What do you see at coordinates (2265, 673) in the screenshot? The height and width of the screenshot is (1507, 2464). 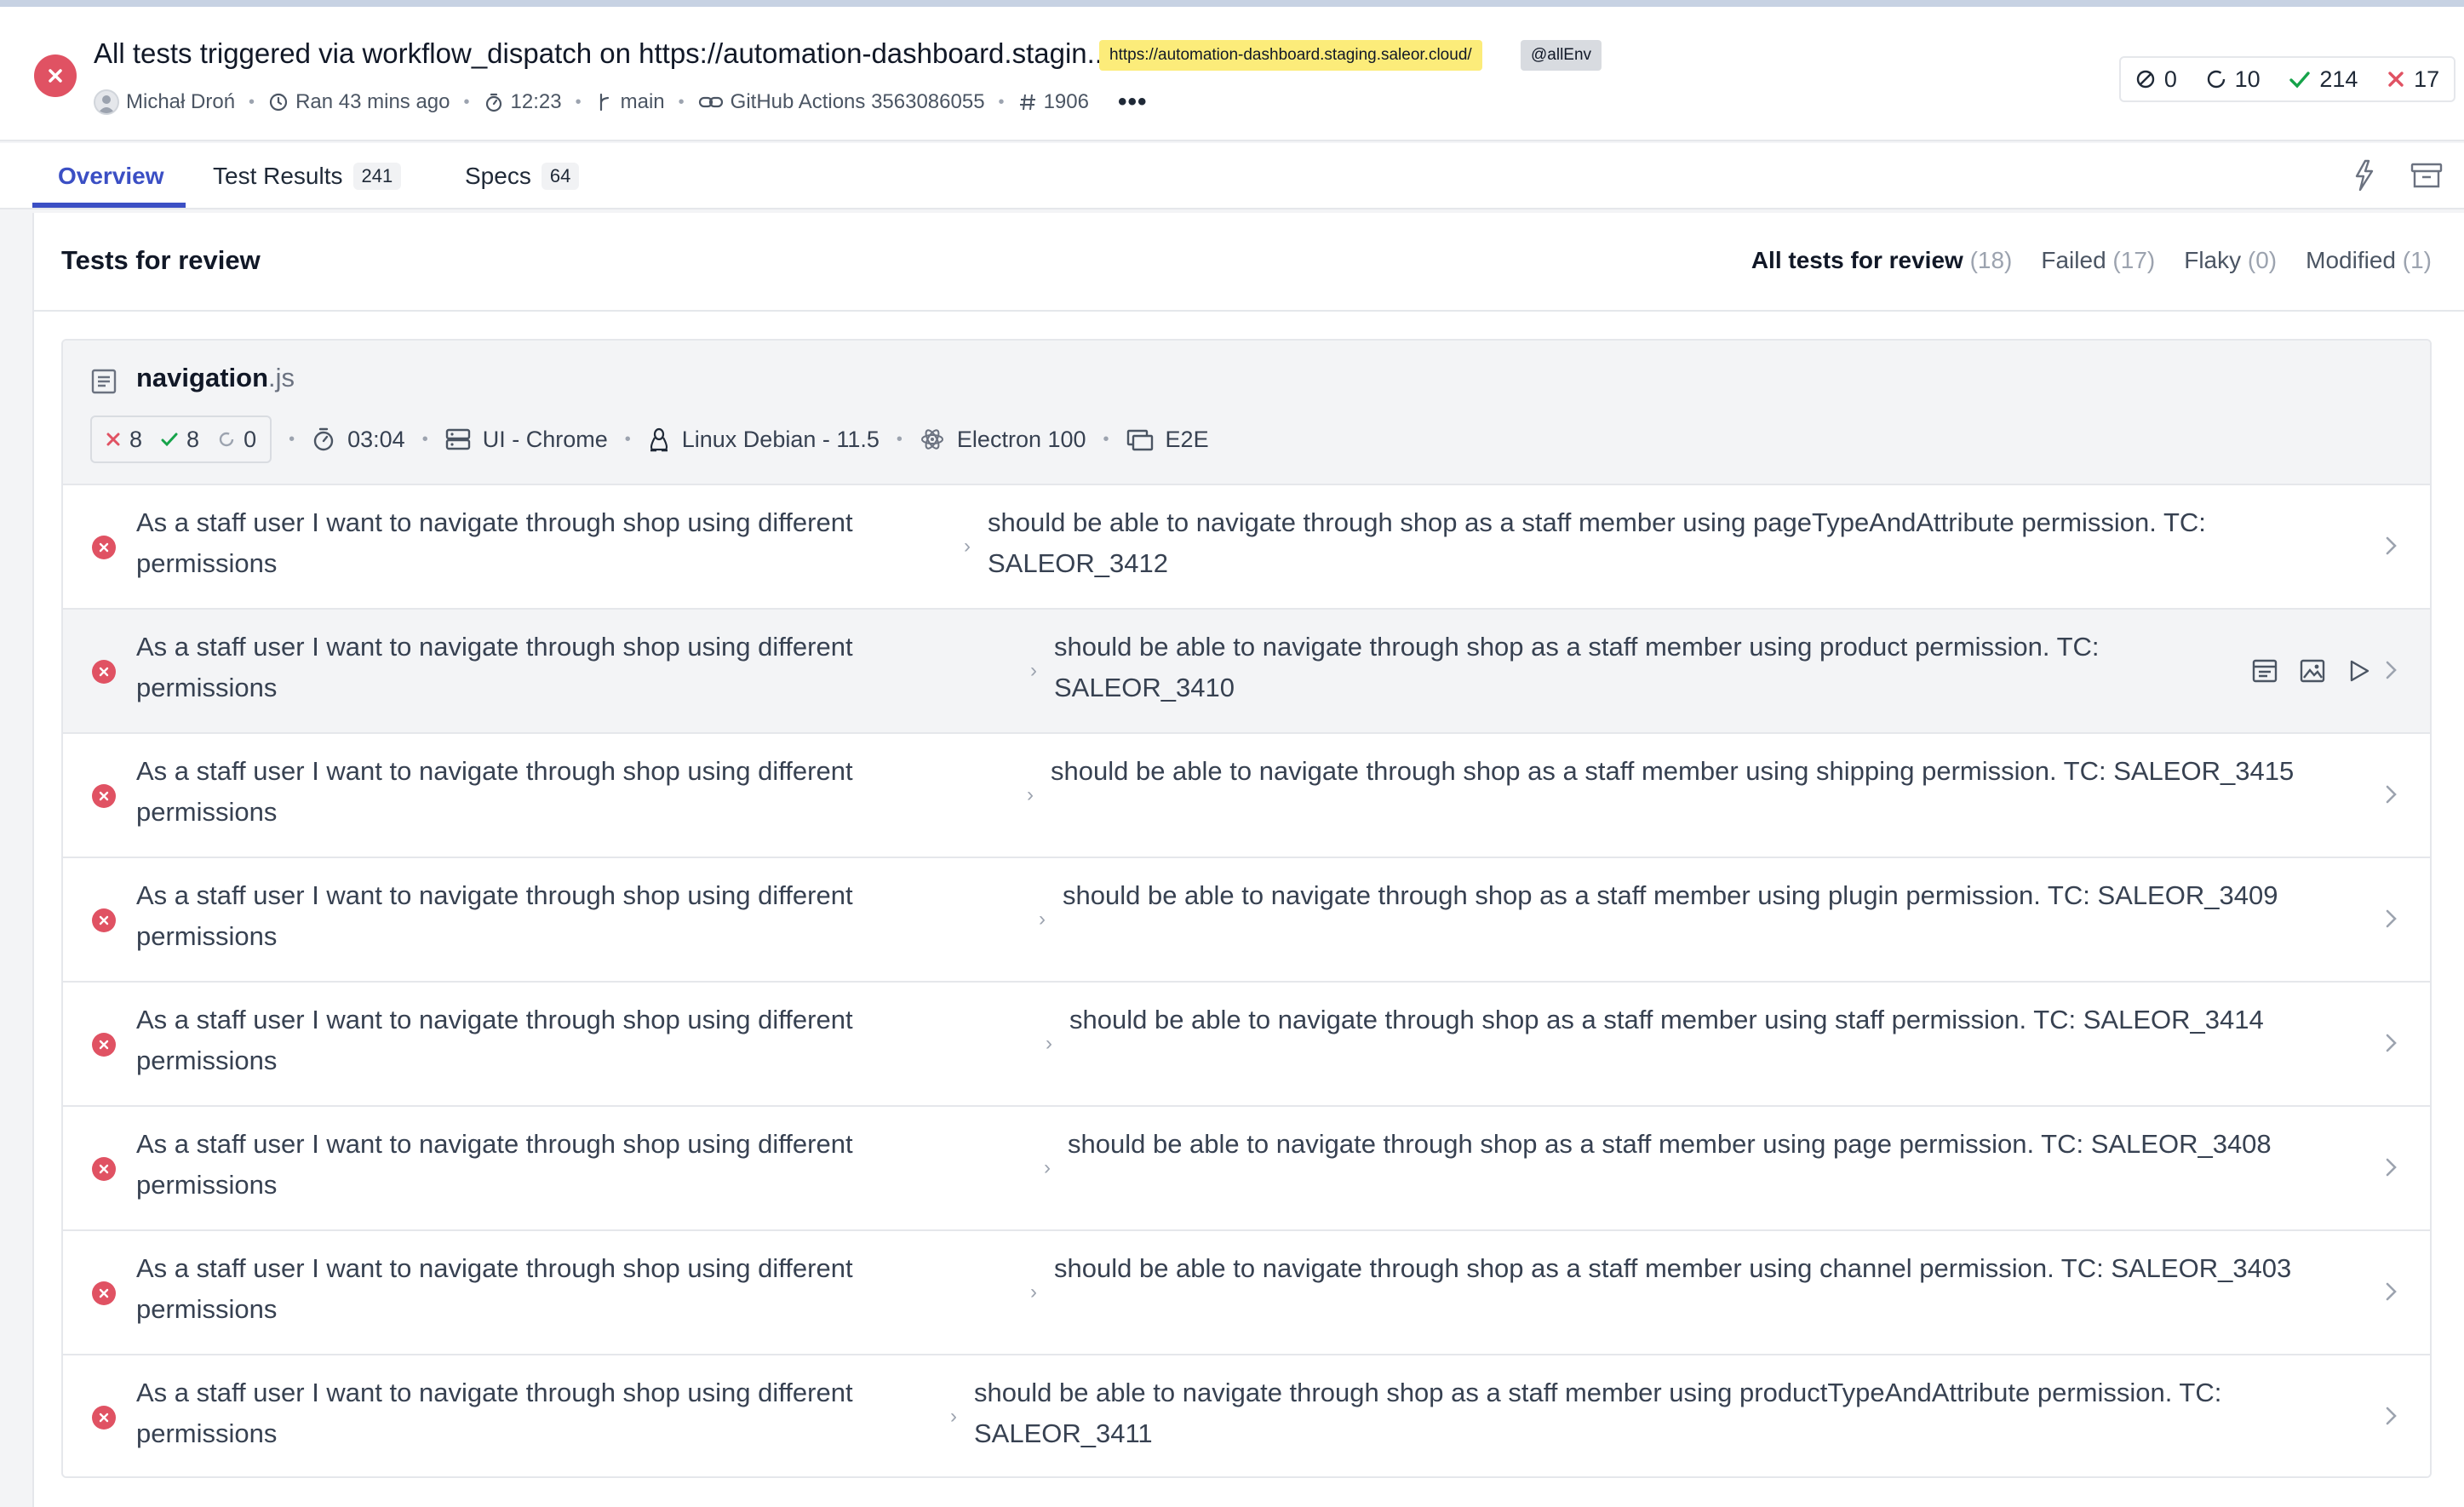 I see `logs-icon` at bounding box center [2265, 673].